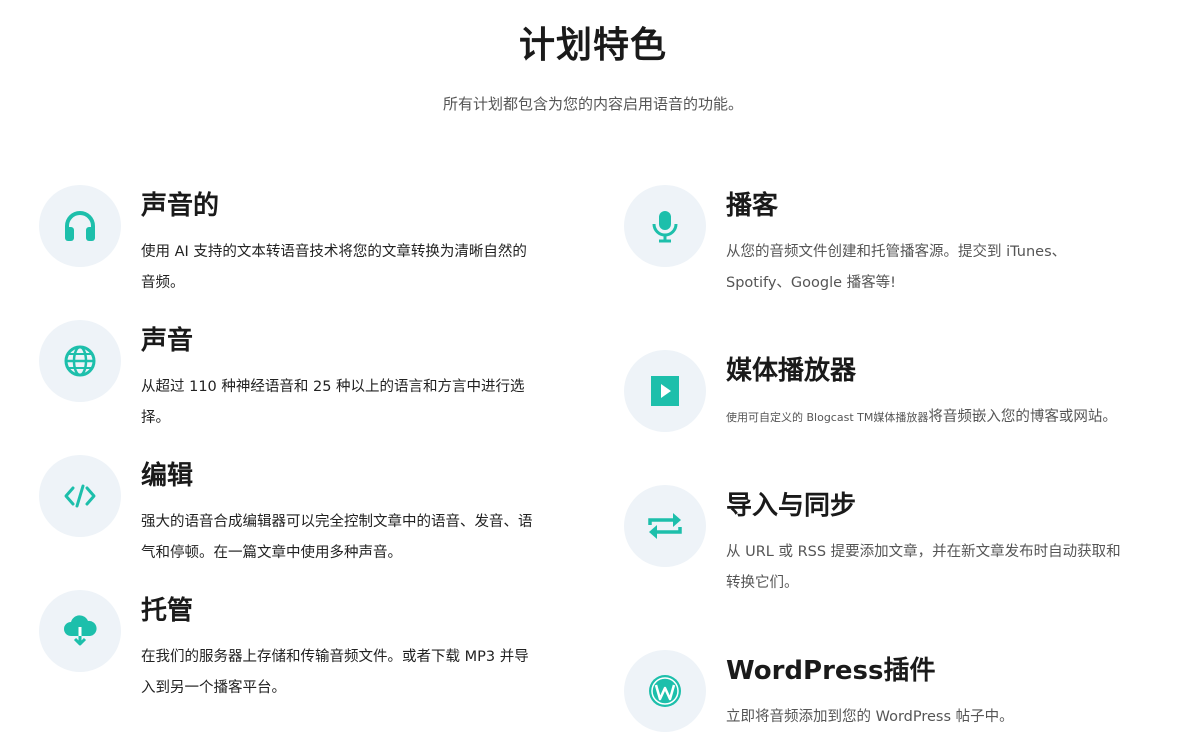  I want to click on feature-description: 使用 AI 支持的文本转语音技术将您的文章转换为清晰自然的音频。, so click(334, 267).